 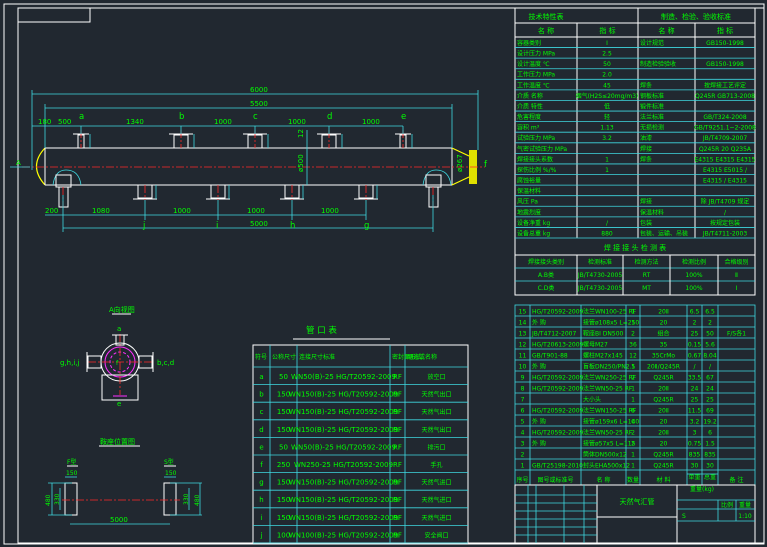 I want to click on table-cell: 组合, so click(x=663, y=334).